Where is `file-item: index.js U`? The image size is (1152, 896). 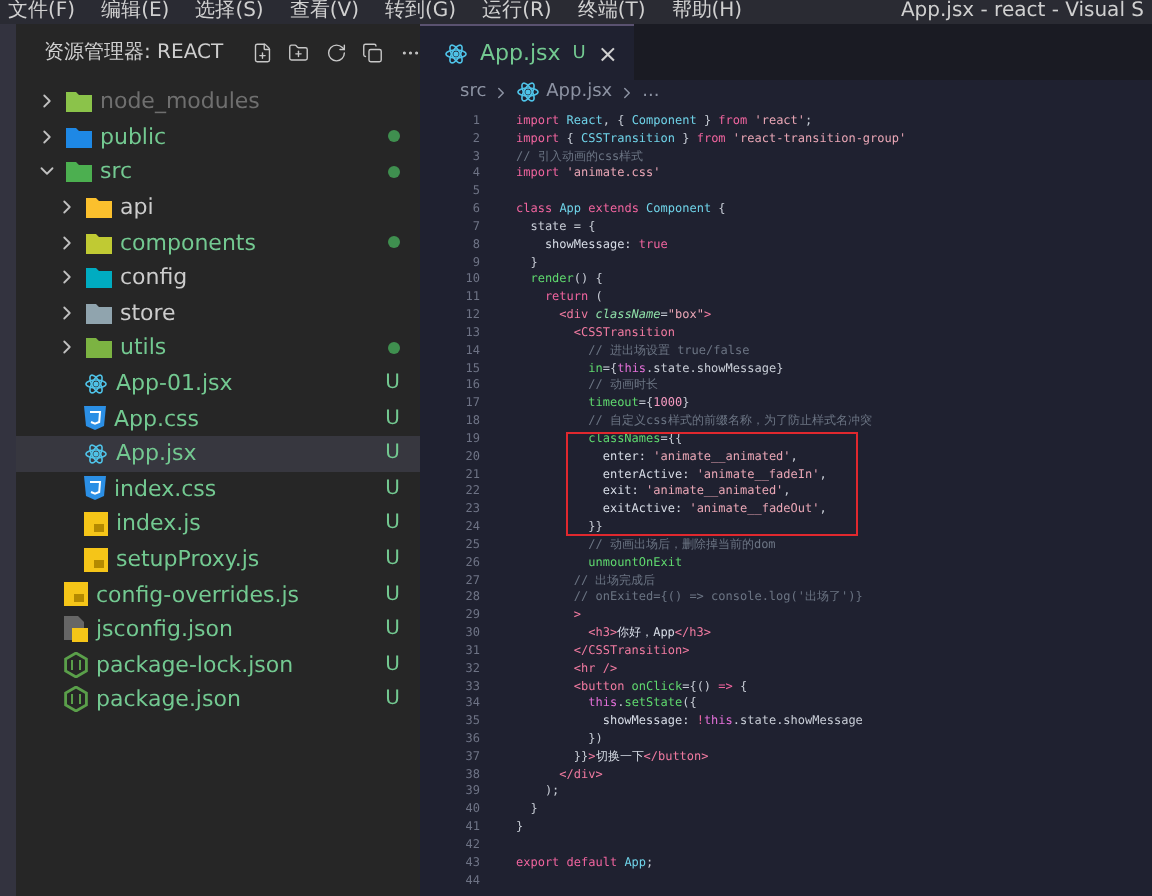
file-item: index.js U is located at coordinates (218, 524).